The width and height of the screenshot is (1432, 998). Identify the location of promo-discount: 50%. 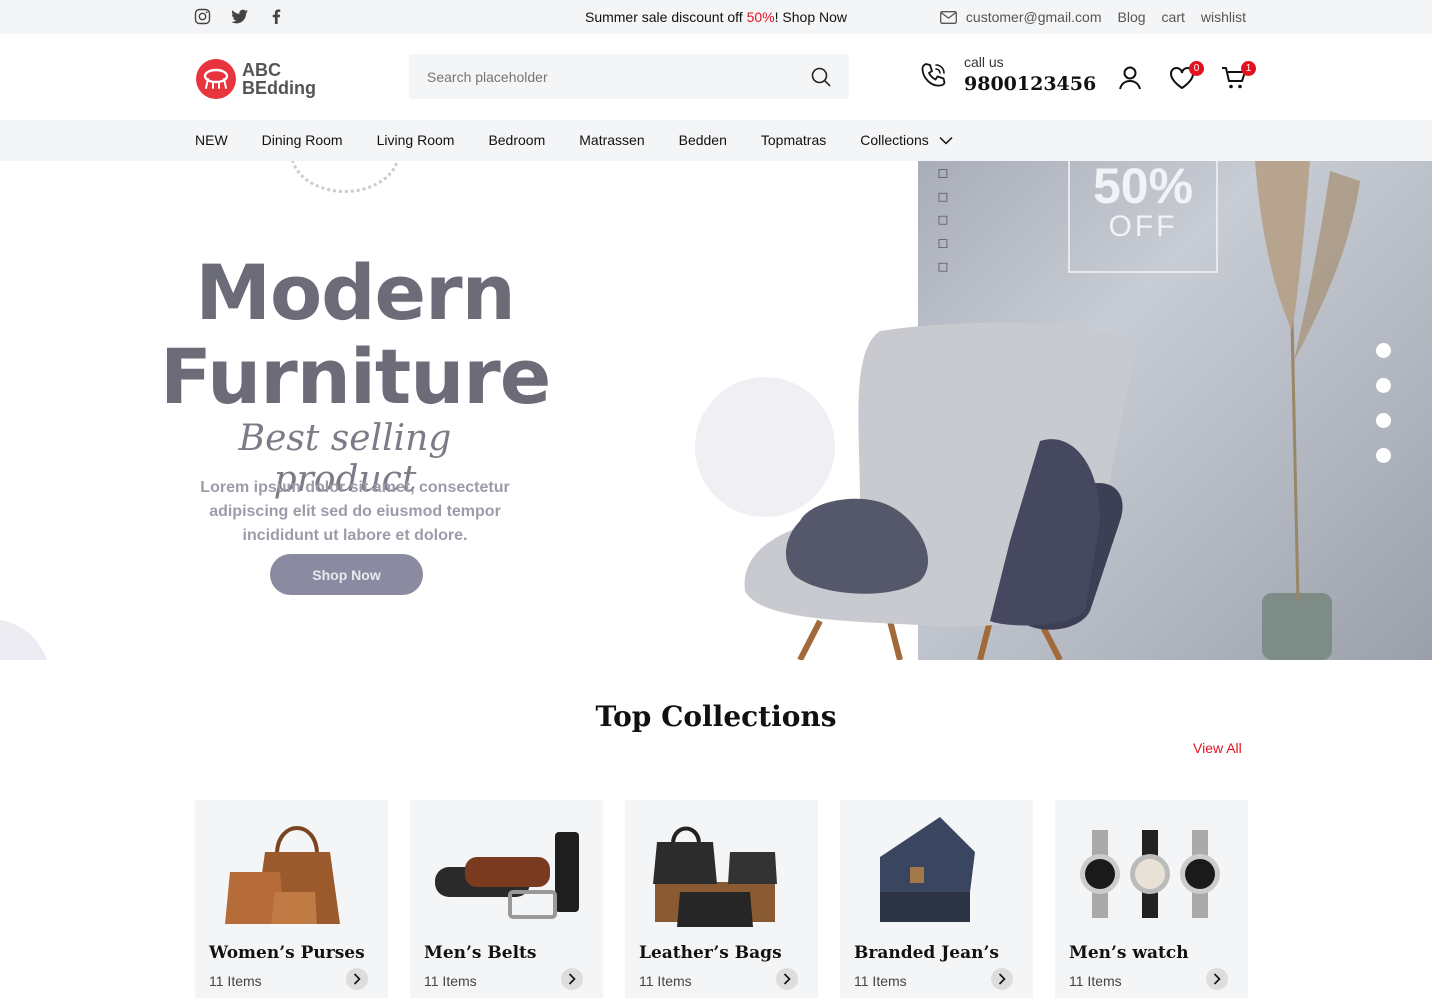
(760, 17).